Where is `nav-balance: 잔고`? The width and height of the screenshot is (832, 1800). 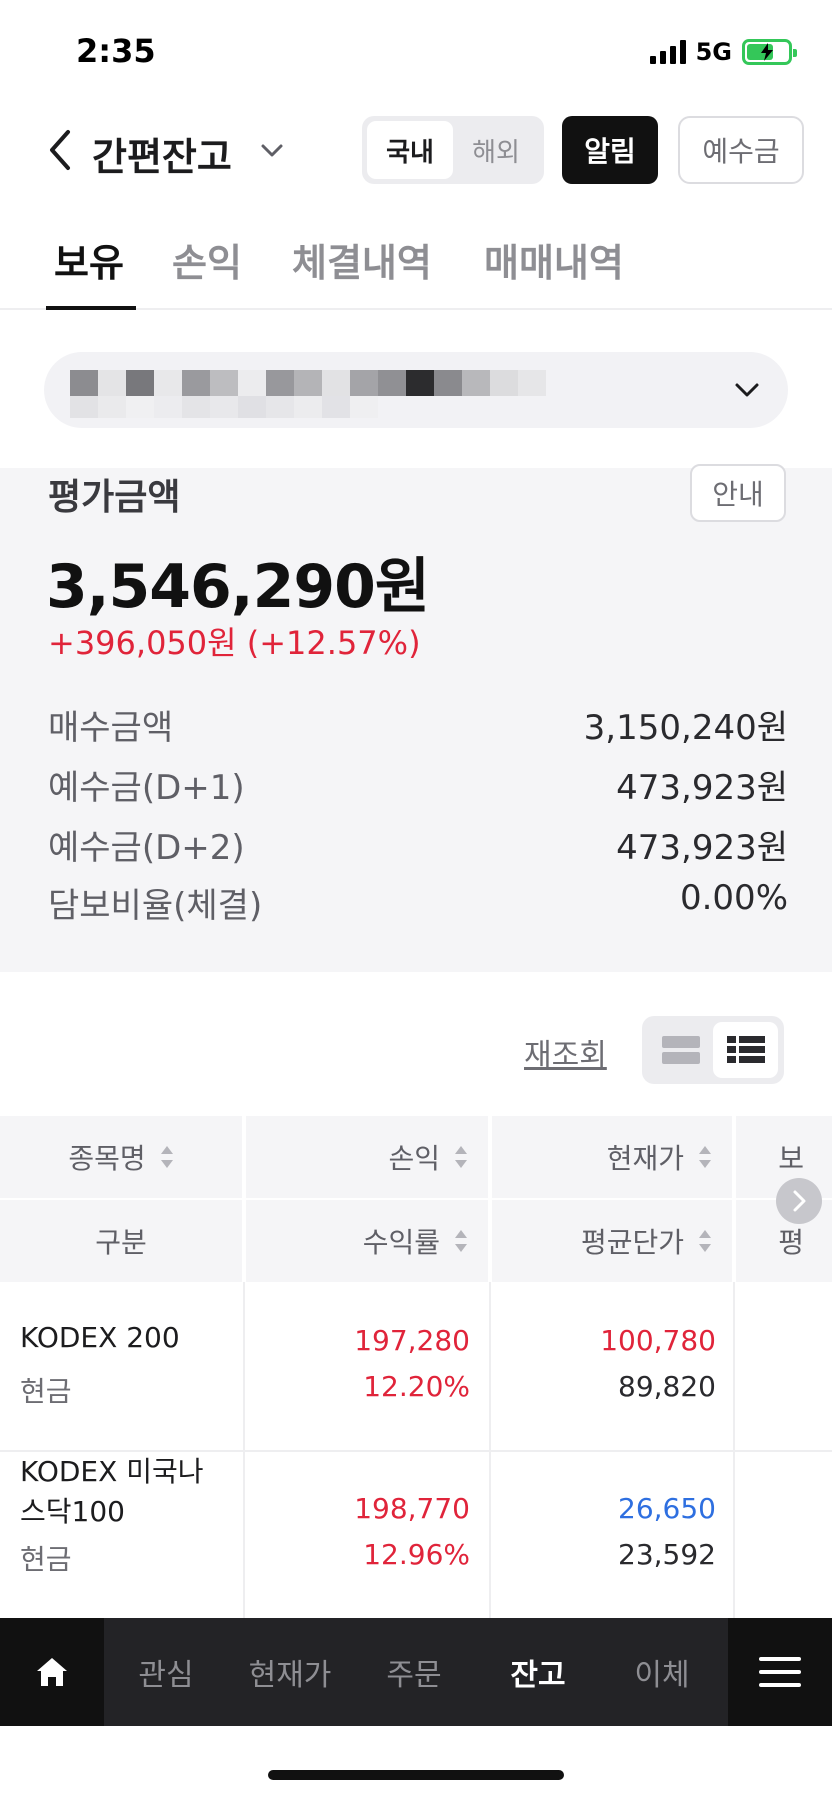 nav-balance: 잔고 is located at coordinates (538, 1672).